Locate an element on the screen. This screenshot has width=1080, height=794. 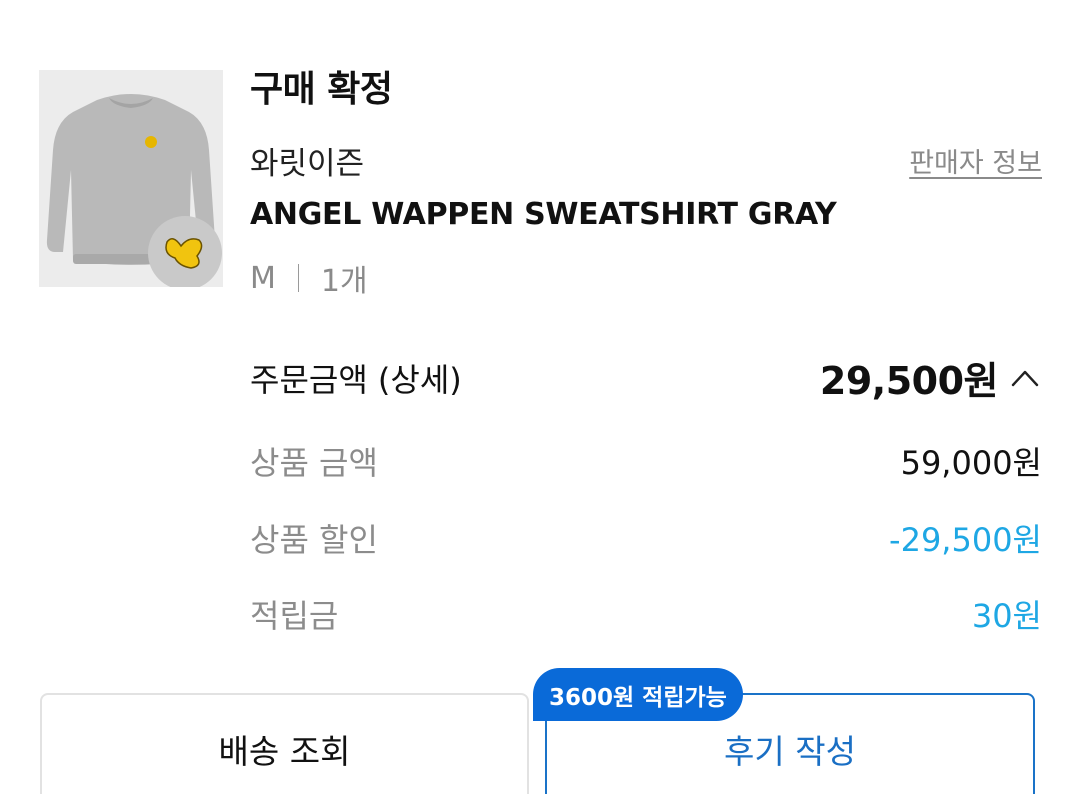
option-size: M is located at coordinates (263, 278).